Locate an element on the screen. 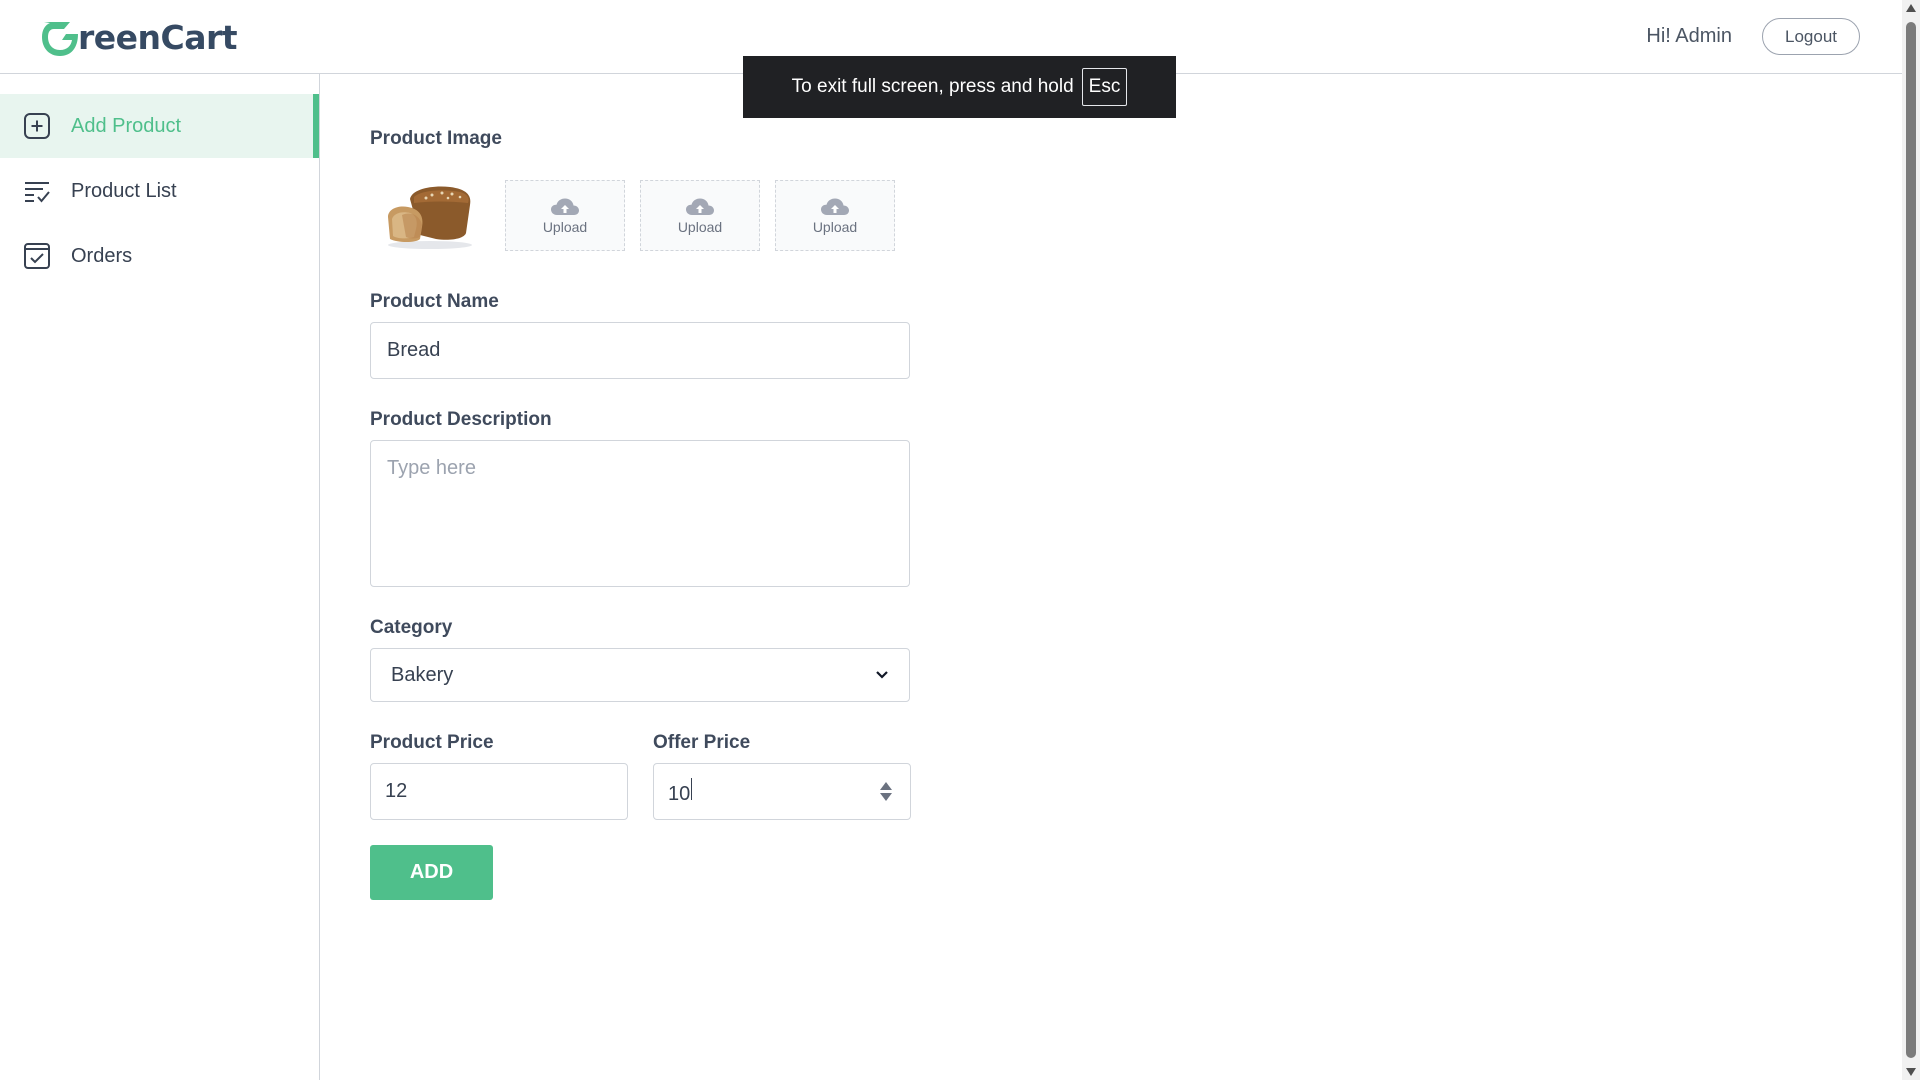  number-spinner is located at coordinates (886, 791).